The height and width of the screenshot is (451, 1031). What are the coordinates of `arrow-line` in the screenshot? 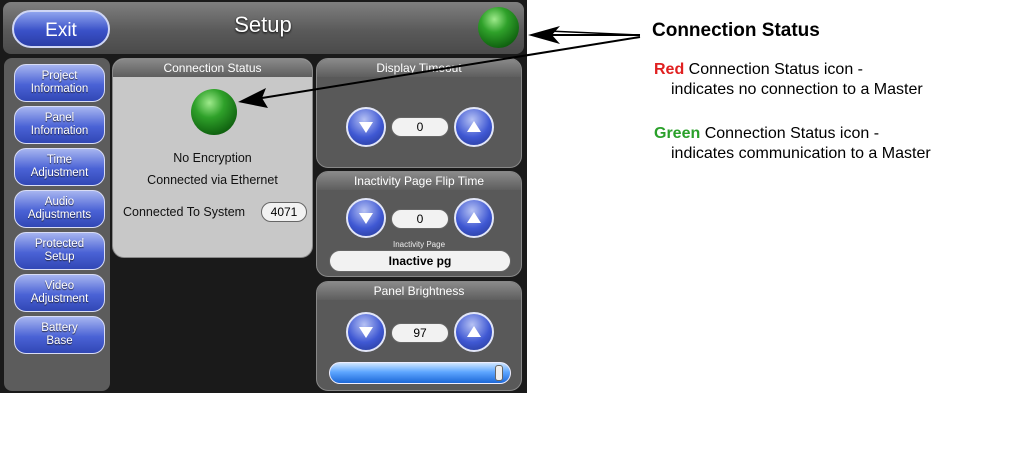 It's located at (451, 67).